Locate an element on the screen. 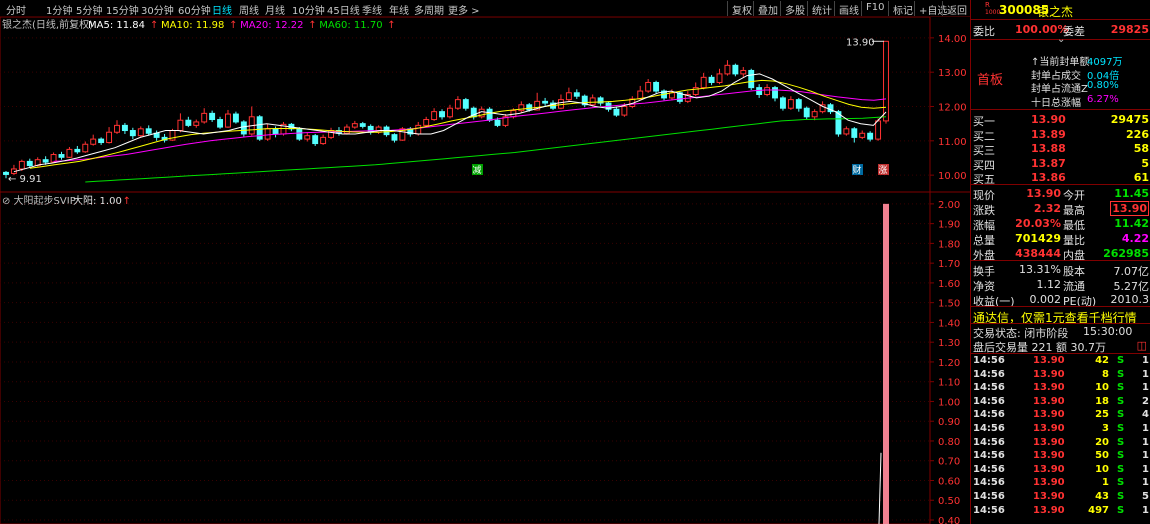 This screenshot has width=1150, height=524. toolbar-button-8: 返回 is located at coordinates (956, 9).